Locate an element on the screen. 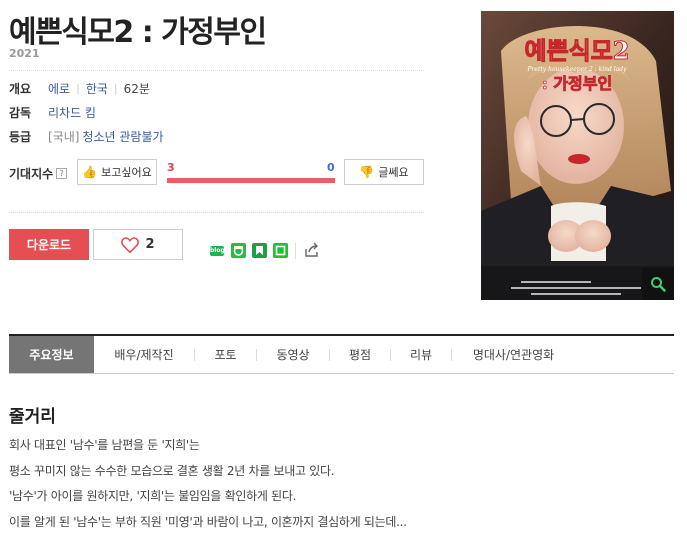 The image size is (687, 538). thumbs-down-icon: 👎 is located at coordinates (367, 172).